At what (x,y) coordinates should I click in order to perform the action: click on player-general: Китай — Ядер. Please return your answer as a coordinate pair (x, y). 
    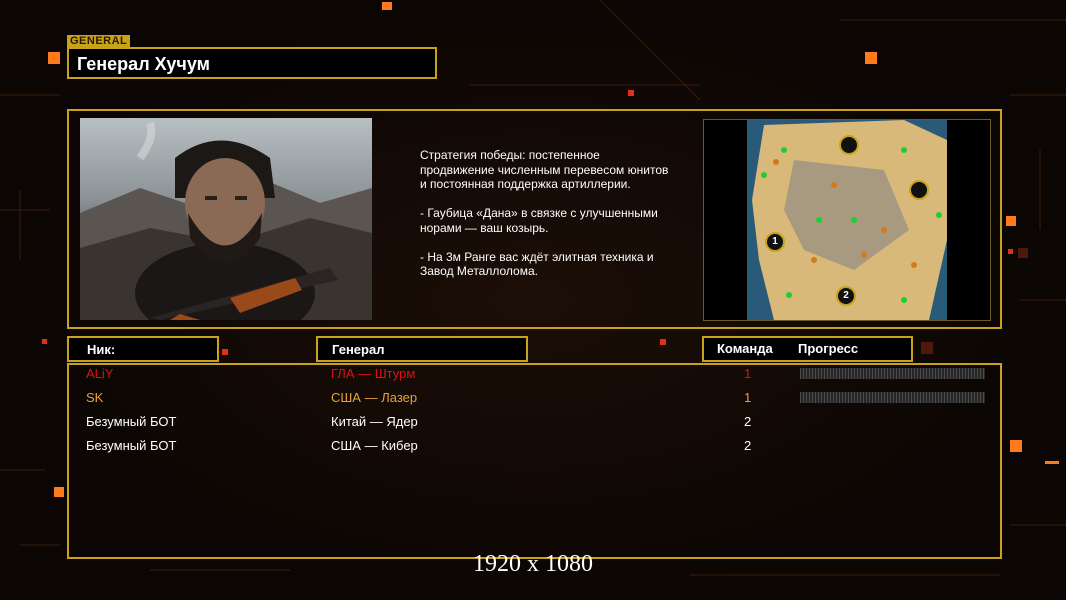
    Looking at the image, I should click on (374, 421).